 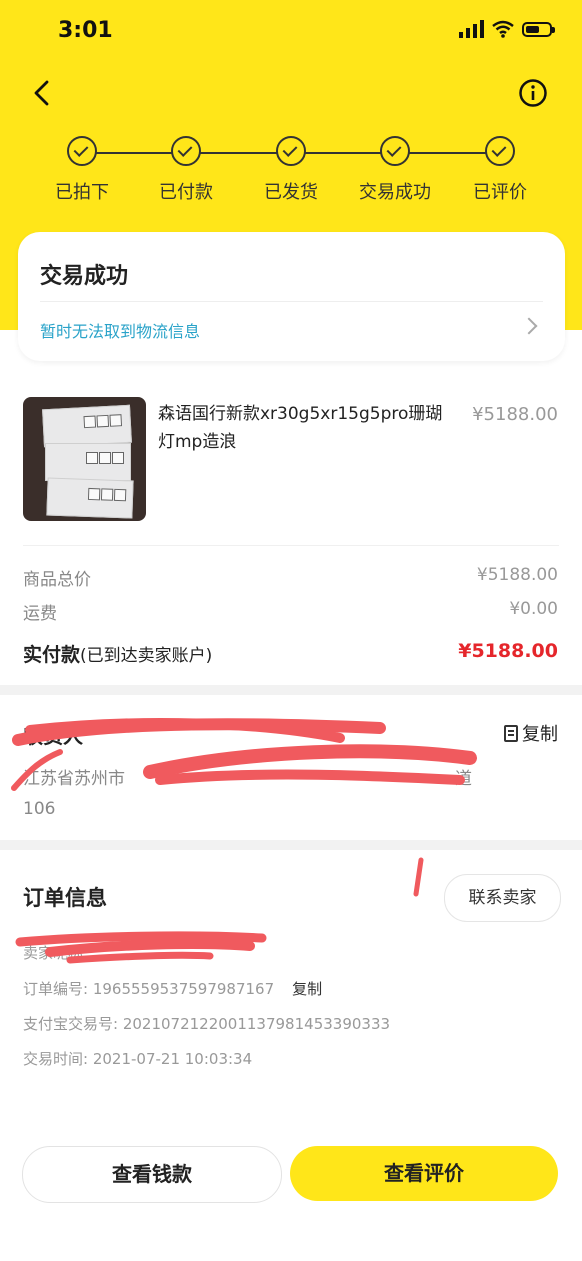 I want to click on wifi-icon, so click(x=503, y=29).